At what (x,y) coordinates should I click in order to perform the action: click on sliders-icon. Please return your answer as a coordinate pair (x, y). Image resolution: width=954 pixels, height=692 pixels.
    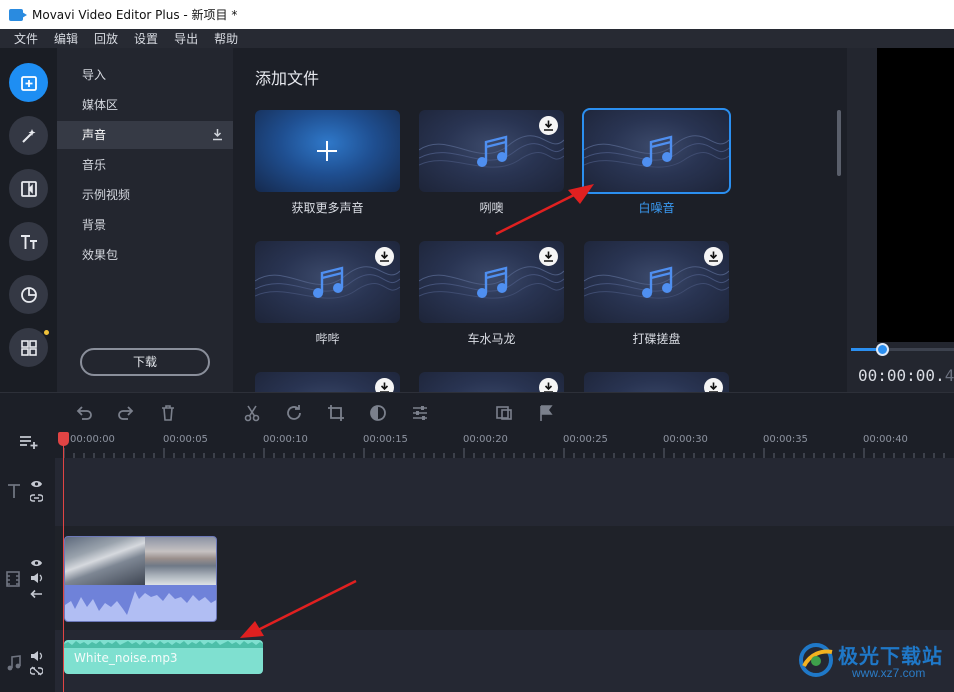
    Looking at the image, I should click on (420, 413).